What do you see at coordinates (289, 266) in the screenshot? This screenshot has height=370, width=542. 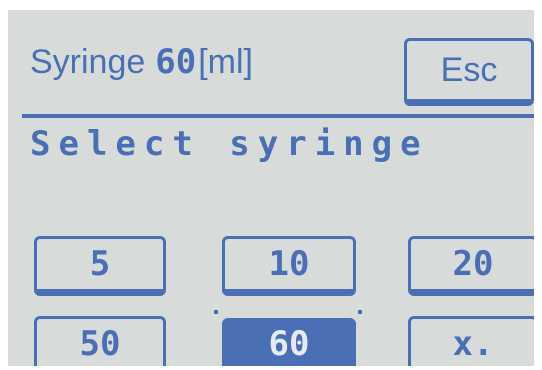 I see `syringe-option-10: 10` at bounding box center [289, 266].